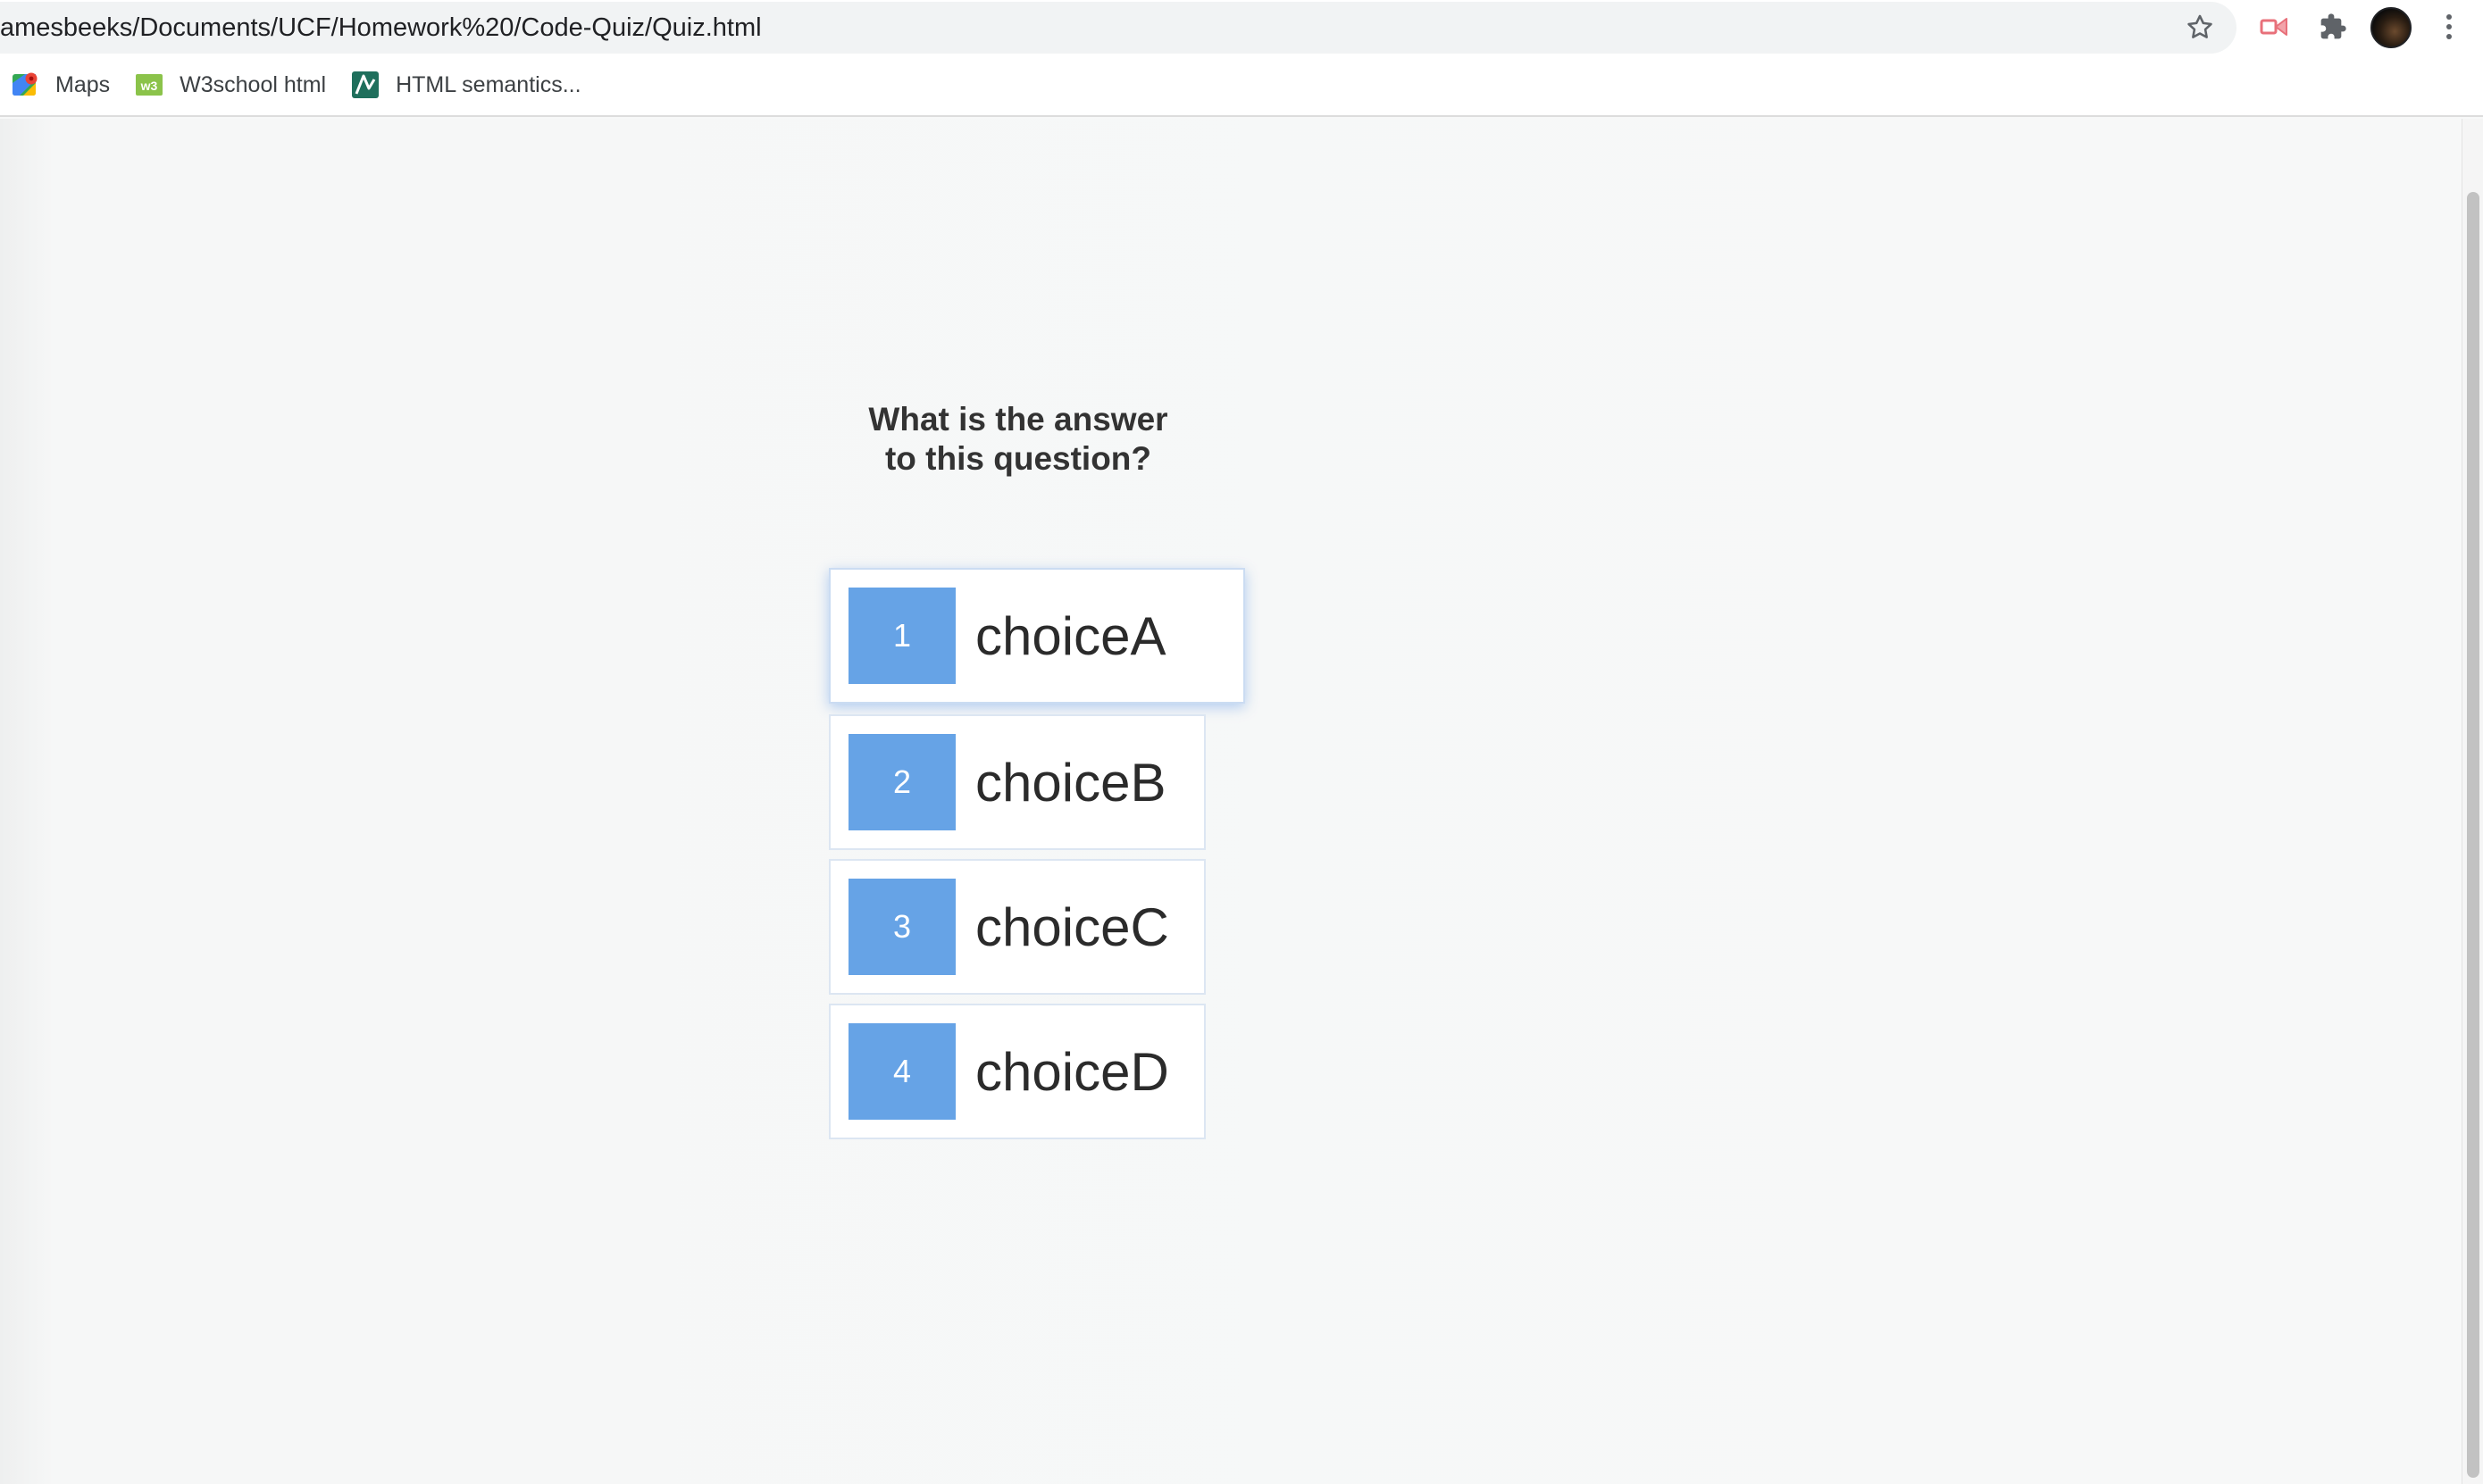  I want to click on bookmark-maps: Maps, so click(62, 84).